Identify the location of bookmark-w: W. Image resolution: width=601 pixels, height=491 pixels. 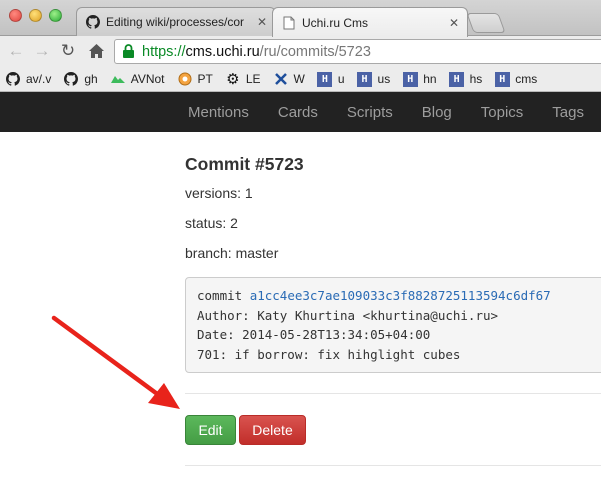
(289, 79).